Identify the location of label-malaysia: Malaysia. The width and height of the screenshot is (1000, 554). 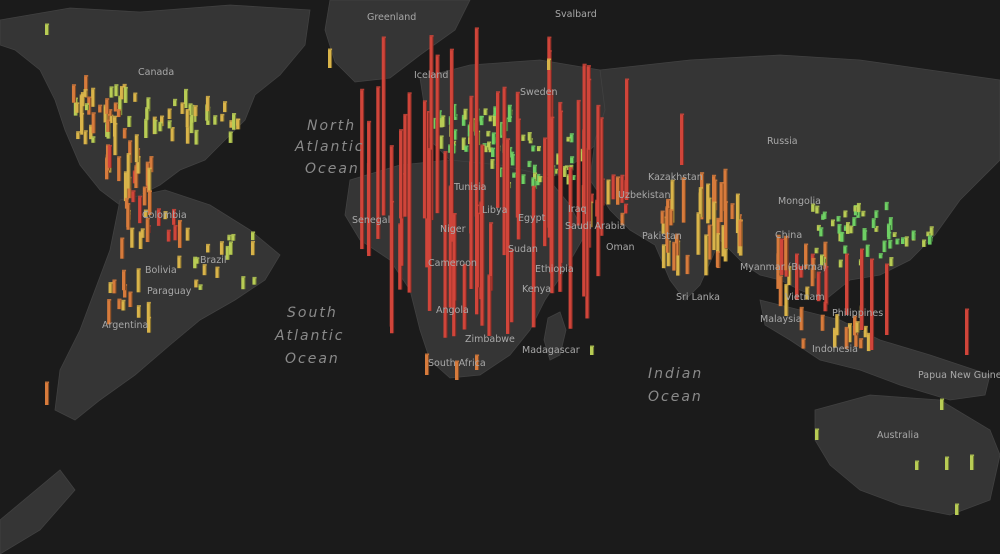
(781, 319).